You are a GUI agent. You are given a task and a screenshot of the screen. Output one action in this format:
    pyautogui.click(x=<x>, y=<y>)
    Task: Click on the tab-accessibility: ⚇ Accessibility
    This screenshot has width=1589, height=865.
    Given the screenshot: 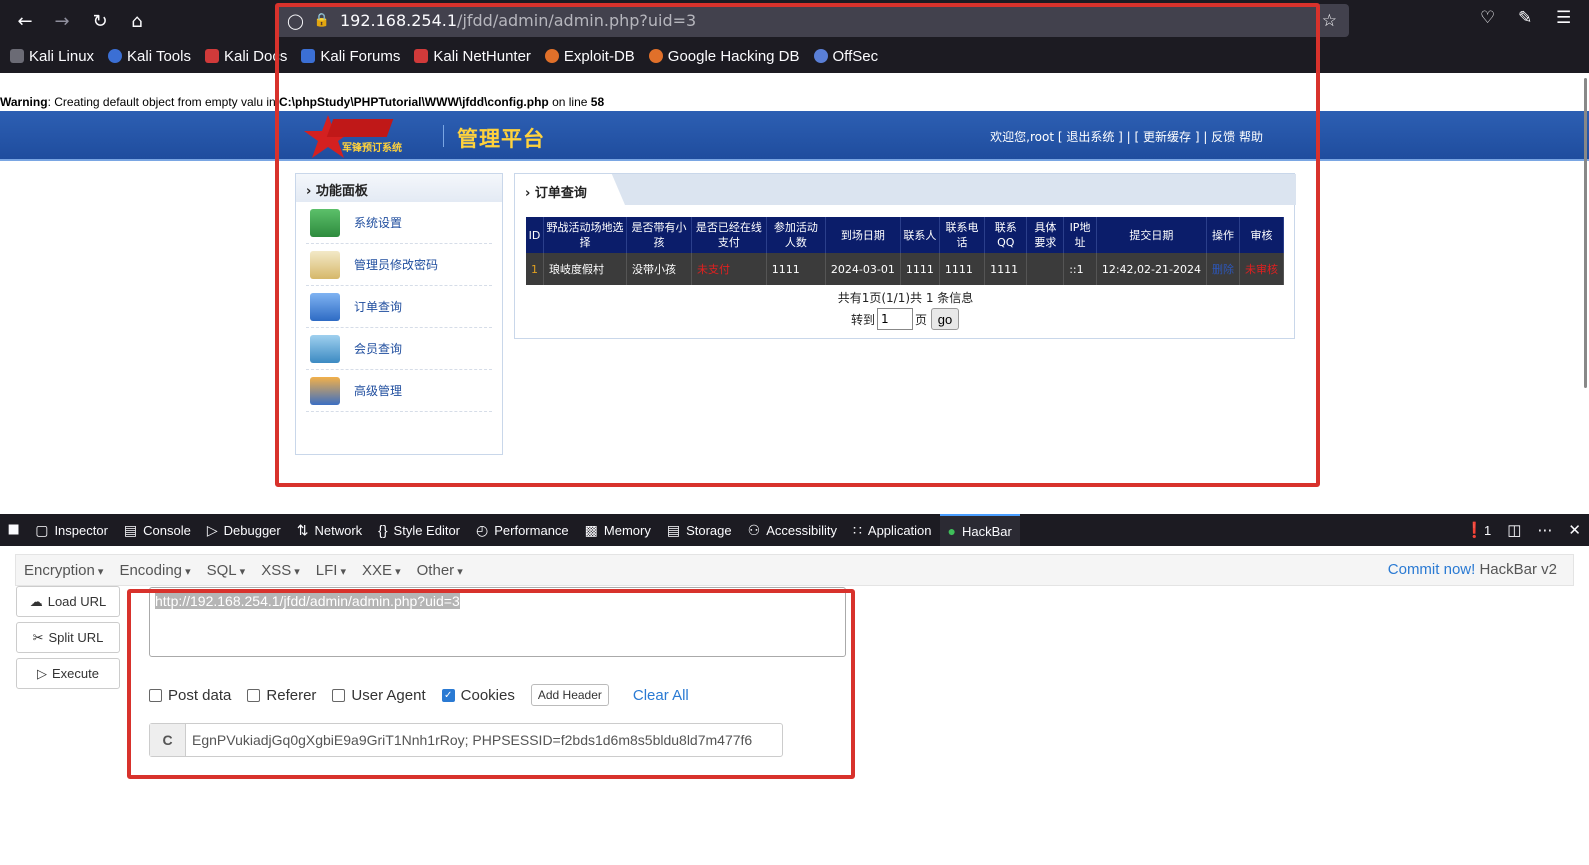 What is the action you would take?
    pyautogui.click(x=792, y=530)
    